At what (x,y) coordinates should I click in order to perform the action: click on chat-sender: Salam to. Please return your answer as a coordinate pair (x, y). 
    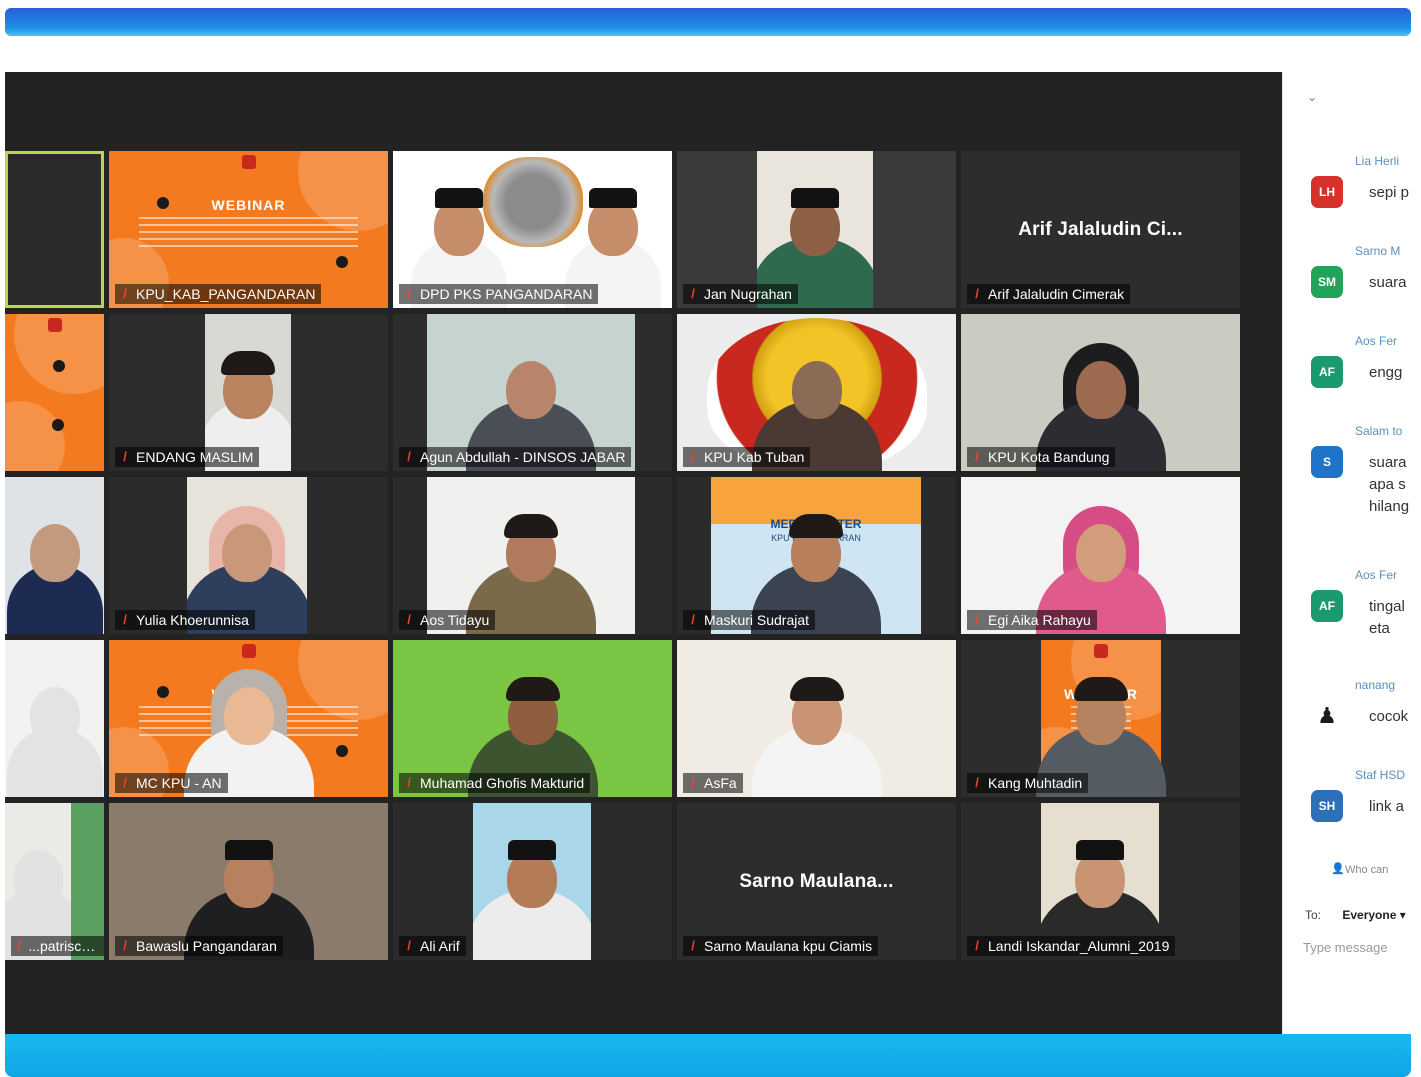
    Looking at the image, I should click on (1379, 431).